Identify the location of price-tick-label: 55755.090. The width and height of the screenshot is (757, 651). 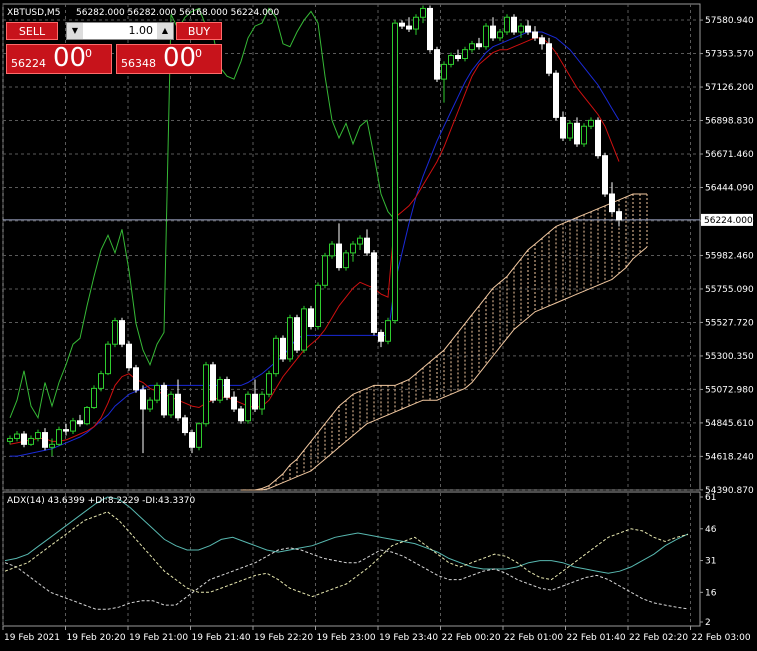
(729, 290).